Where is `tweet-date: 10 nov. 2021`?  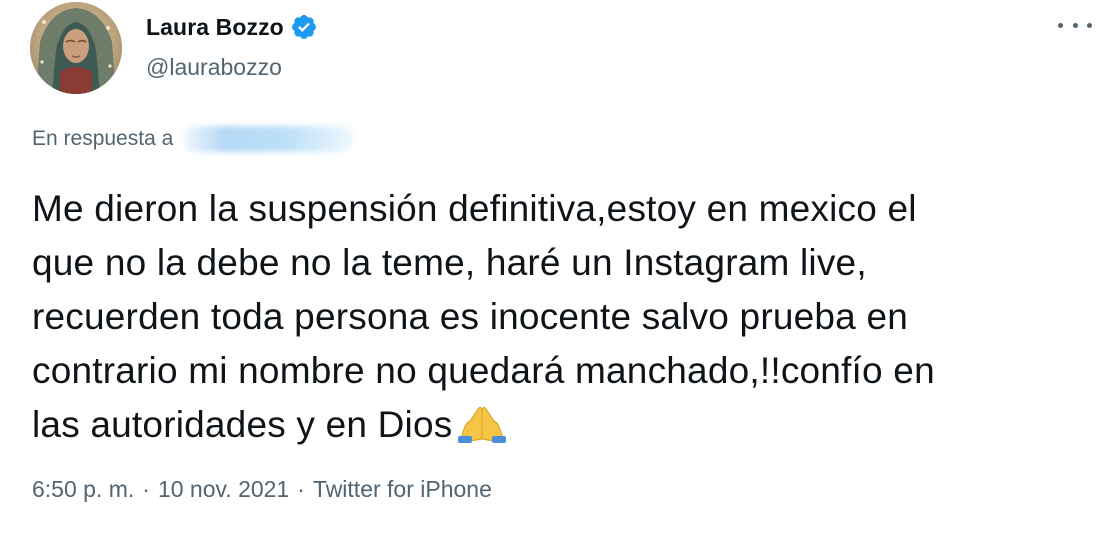
tweet-date: 10 nov. 2021 is located at coordinates (223, 489).